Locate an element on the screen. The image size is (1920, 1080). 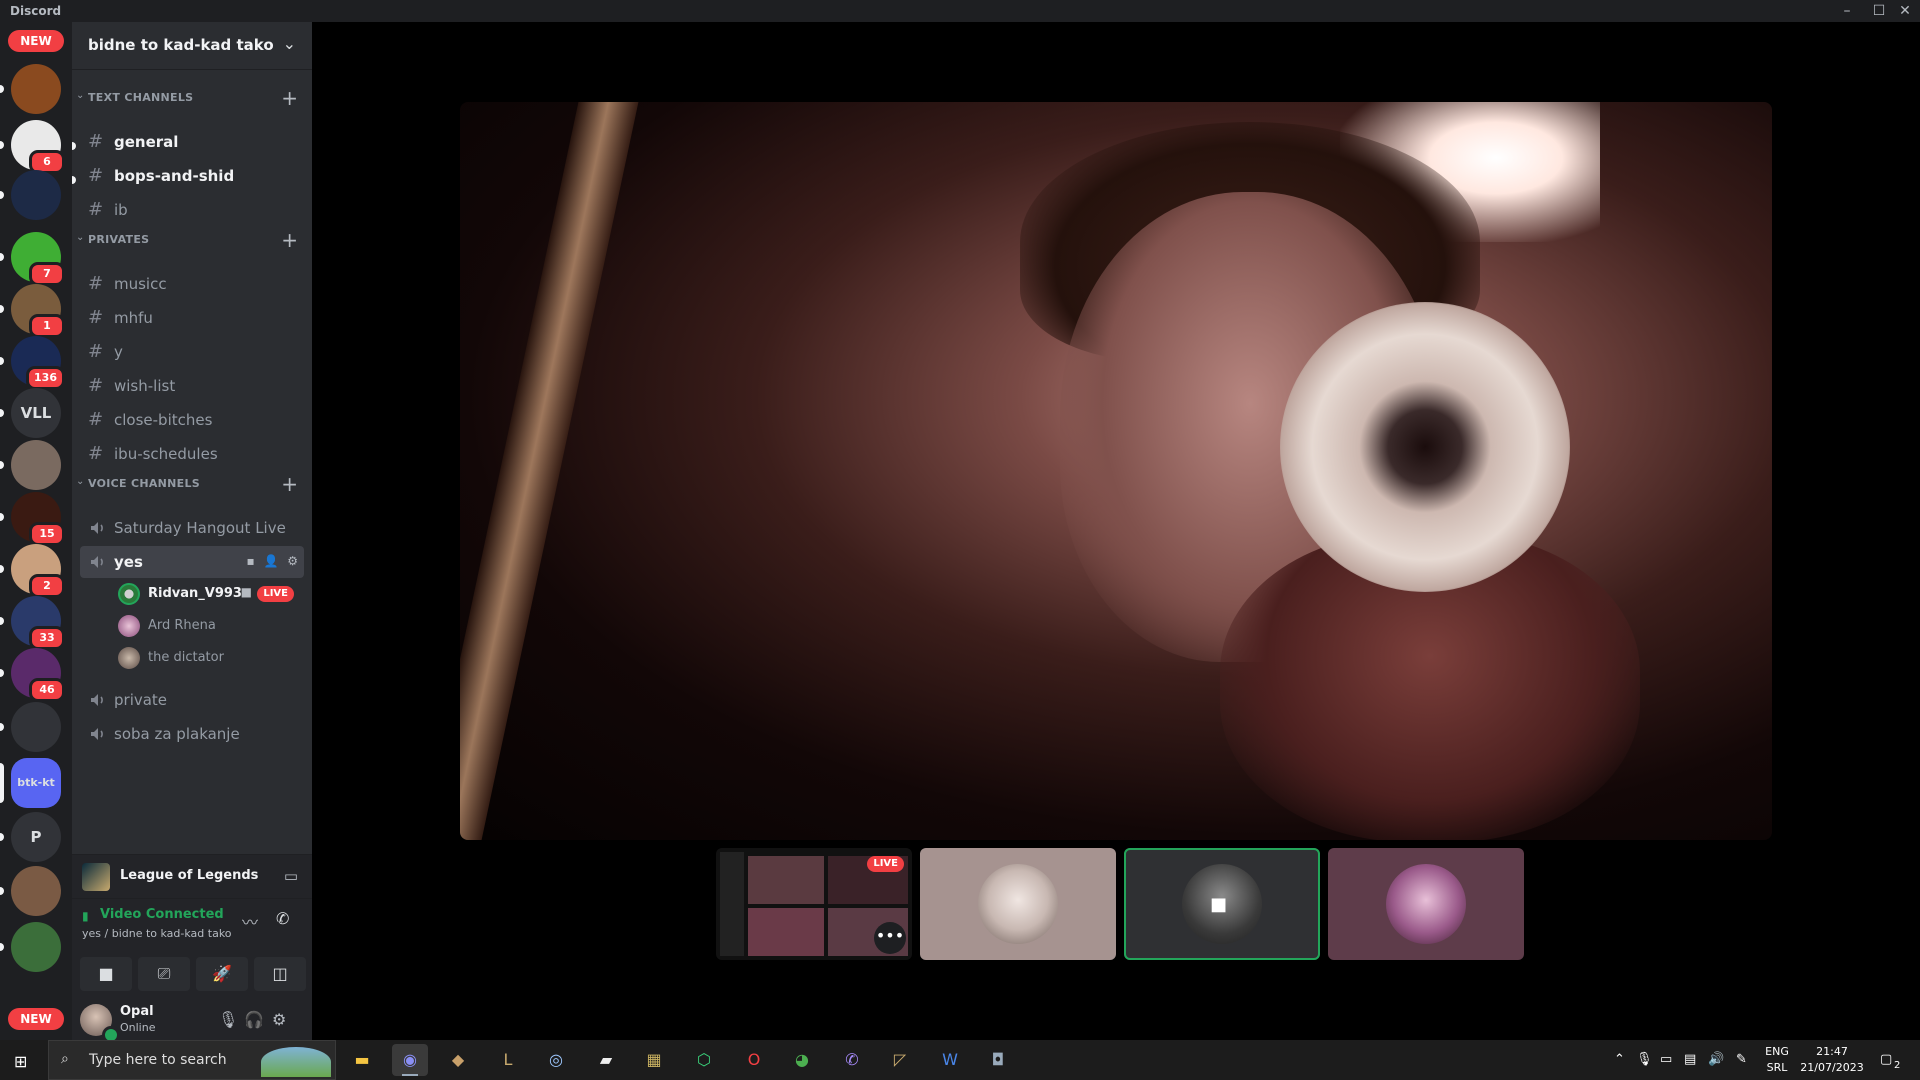
channel-ibu-schedules: # ibu-schedules is located at coordinates (192, 454).